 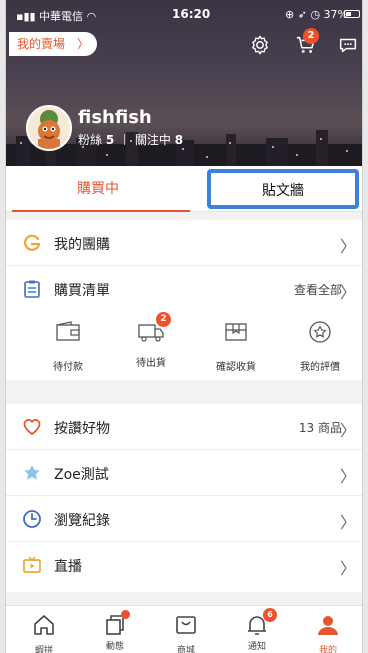 I want to click on alarm-icon: ◷, so click(x=315, y=14).